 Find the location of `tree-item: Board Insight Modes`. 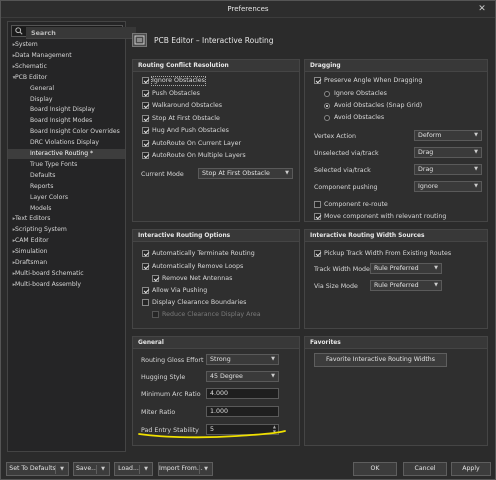

tree-item: Board Insight Modes is located at coordinates (66, 121).